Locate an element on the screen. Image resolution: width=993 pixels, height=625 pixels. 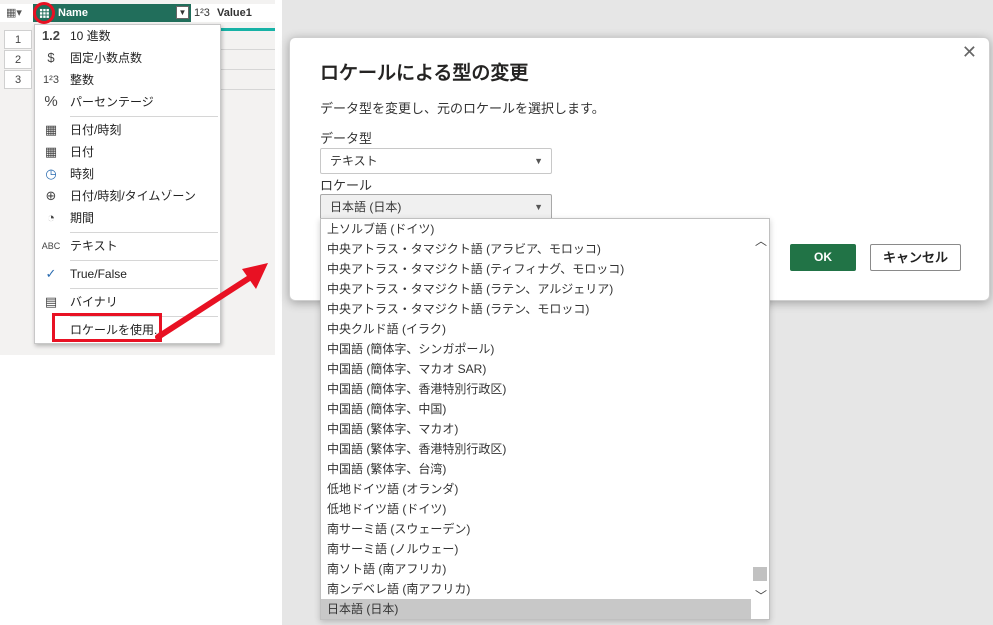
menu-item-time: ◷ 時刻 is located at coordinates (127, 174).